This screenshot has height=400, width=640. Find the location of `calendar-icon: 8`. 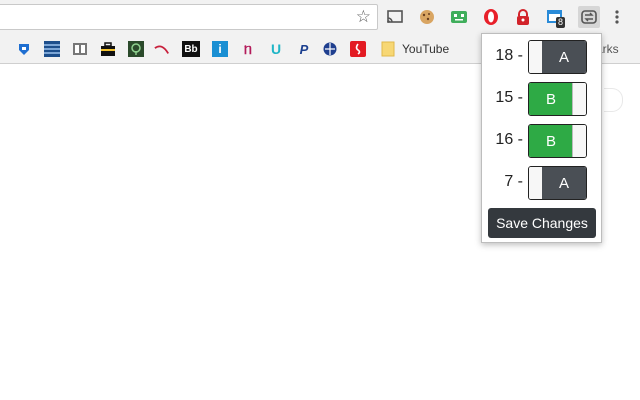

calendar-icon: 8 is located at coordinates (556, 18).